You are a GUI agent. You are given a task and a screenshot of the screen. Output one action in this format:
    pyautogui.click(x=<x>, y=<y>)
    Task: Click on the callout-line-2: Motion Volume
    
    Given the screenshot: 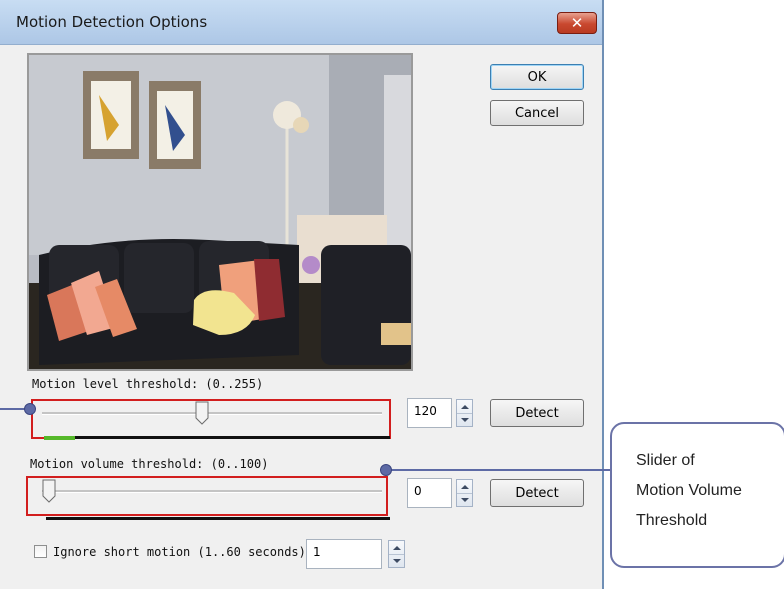 What is the action you would take?
    pyautogui.click(x=689, y=490)
    